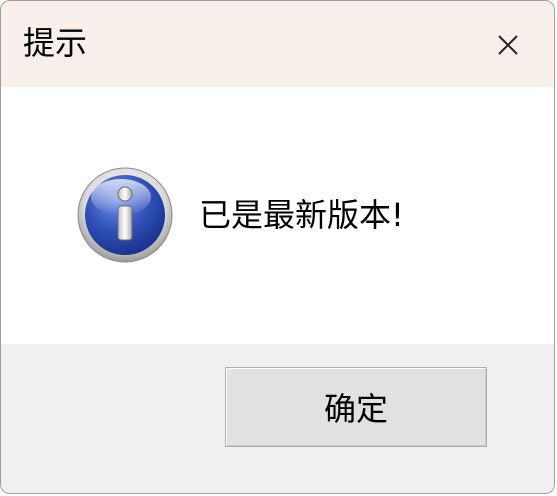 Image resolution: width=557 pixels, height=496 pixels. I want to click on close-icon, so click(508, 45).